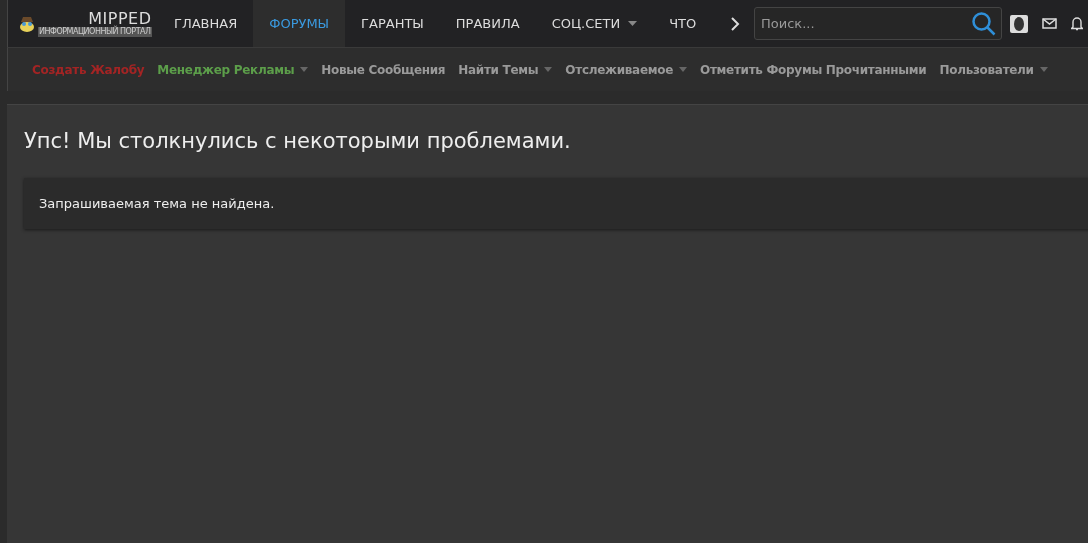 The height and width of the screenshot is (543, 1088). I want to click on subnav-link: Новые Сообщения, so click(383, 69).